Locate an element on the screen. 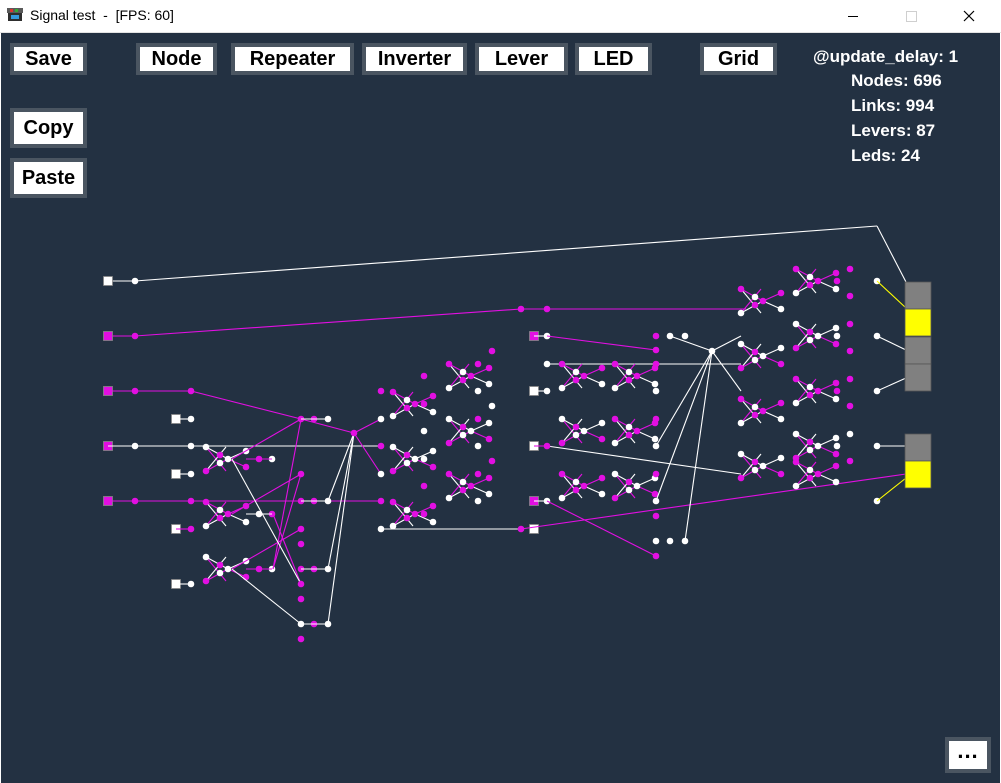 Image resolution: width=1001 pixels, height=783 pixels. minimize-button is located at coordinates (853, 16).